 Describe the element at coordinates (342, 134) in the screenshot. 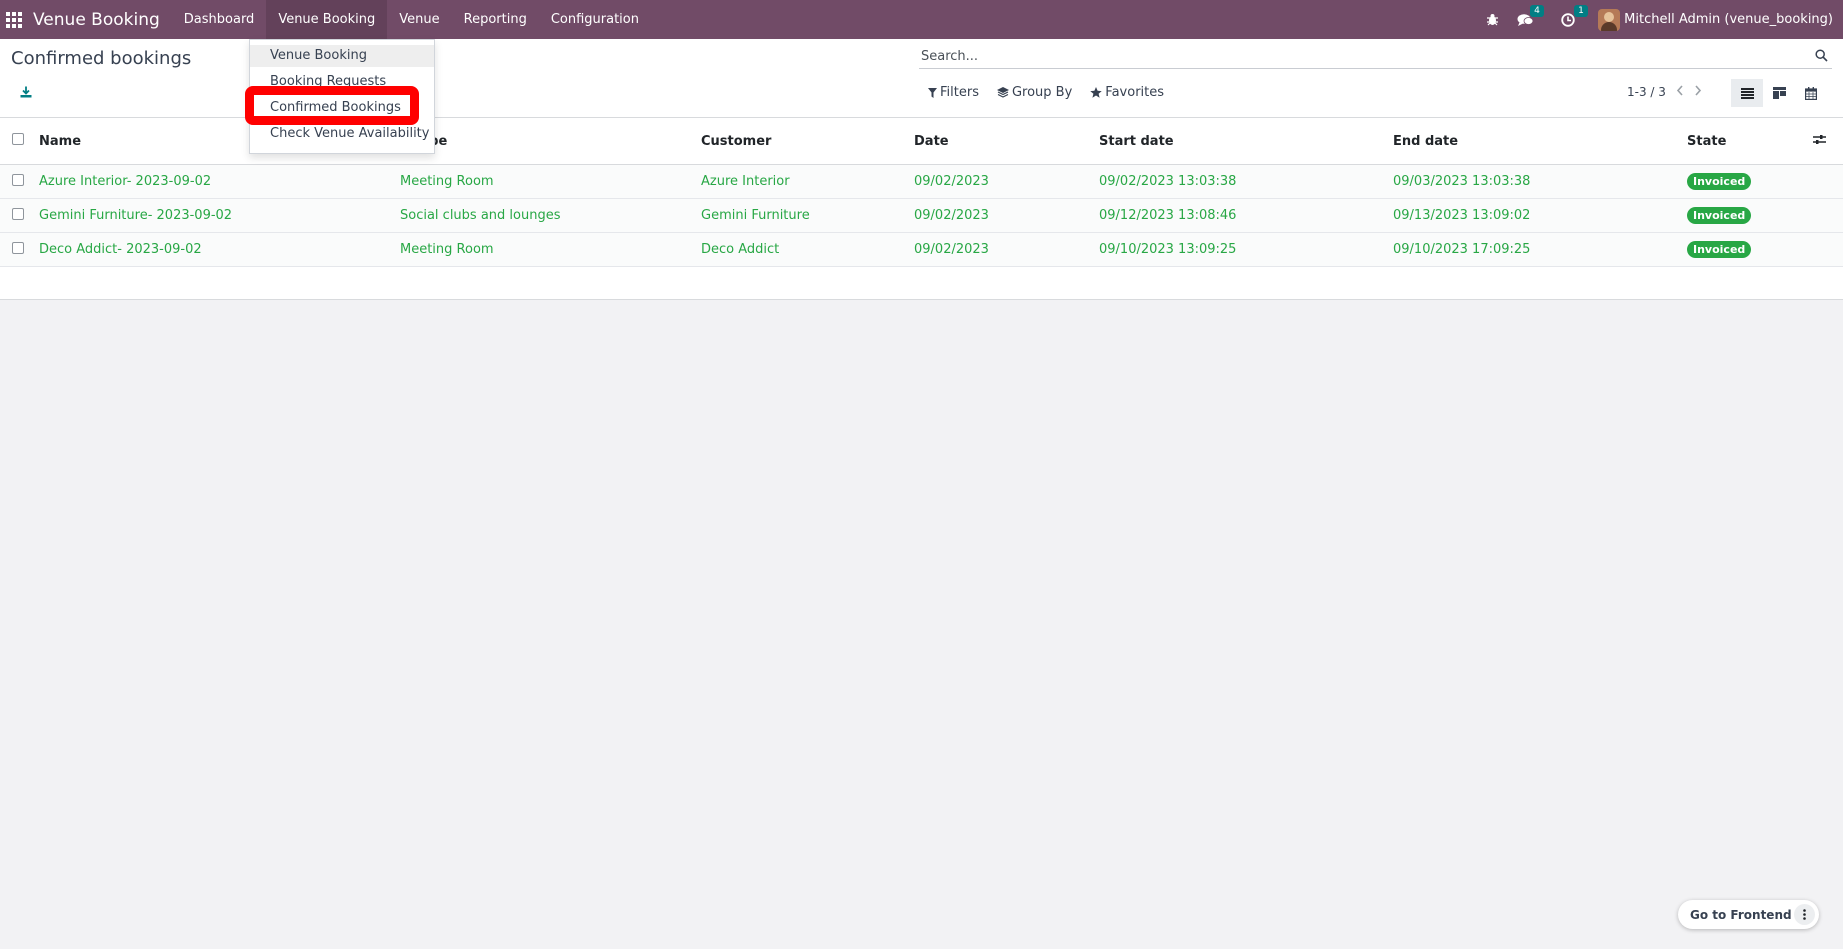

I see `dropdown-item-check-venue-availability: Check Venue Availability` at that location.